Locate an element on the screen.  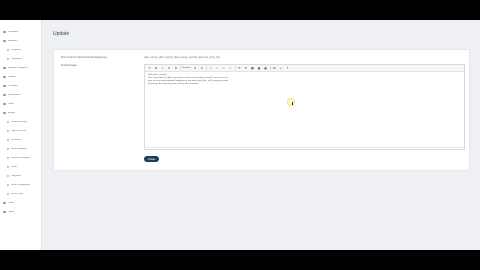
sidebar-item: Email Configuration is located at coordinates (24, 185).